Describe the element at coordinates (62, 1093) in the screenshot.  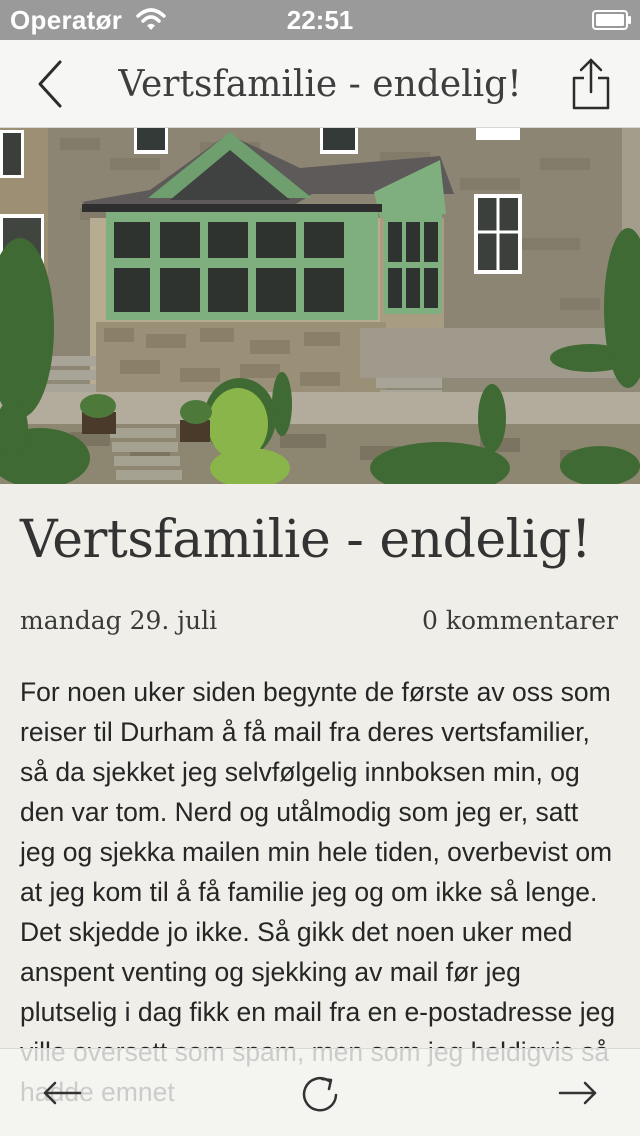
I see `arrow-left-icon` at that location.